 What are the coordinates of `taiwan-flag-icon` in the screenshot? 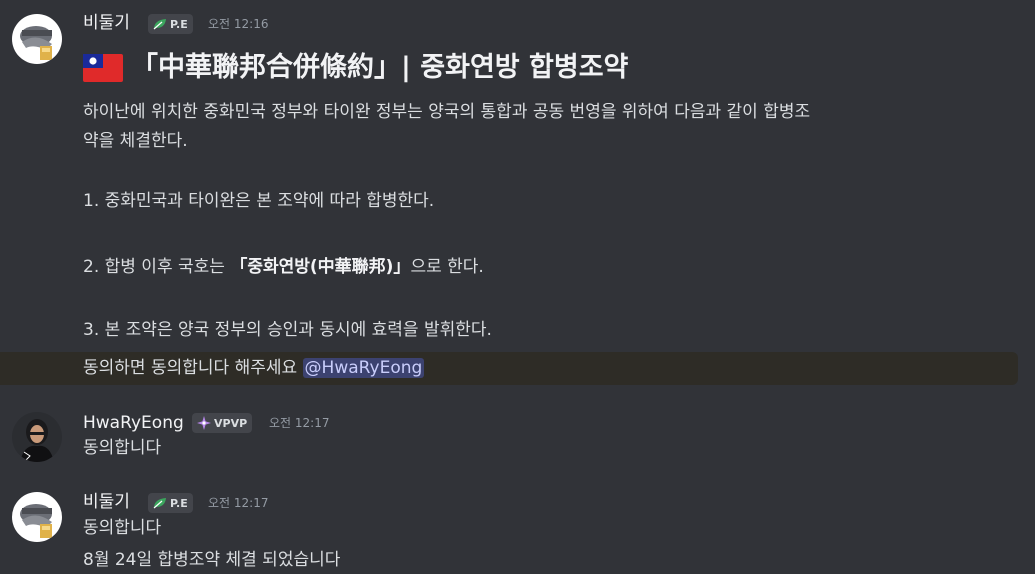 It's located at (103, 68).